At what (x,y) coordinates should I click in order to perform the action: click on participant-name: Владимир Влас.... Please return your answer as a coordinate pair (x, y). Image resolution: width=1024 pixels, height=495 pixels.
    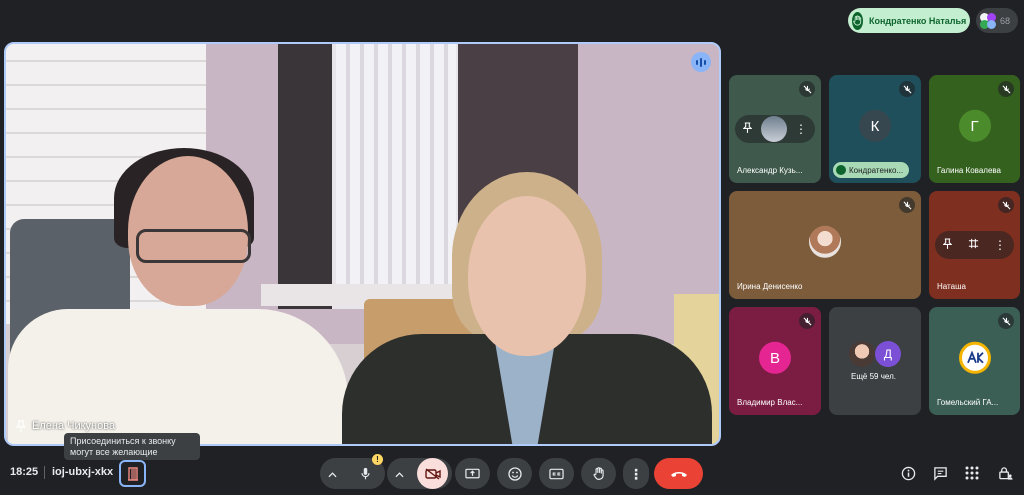
    Looking at the image, I should click on (770, 402).